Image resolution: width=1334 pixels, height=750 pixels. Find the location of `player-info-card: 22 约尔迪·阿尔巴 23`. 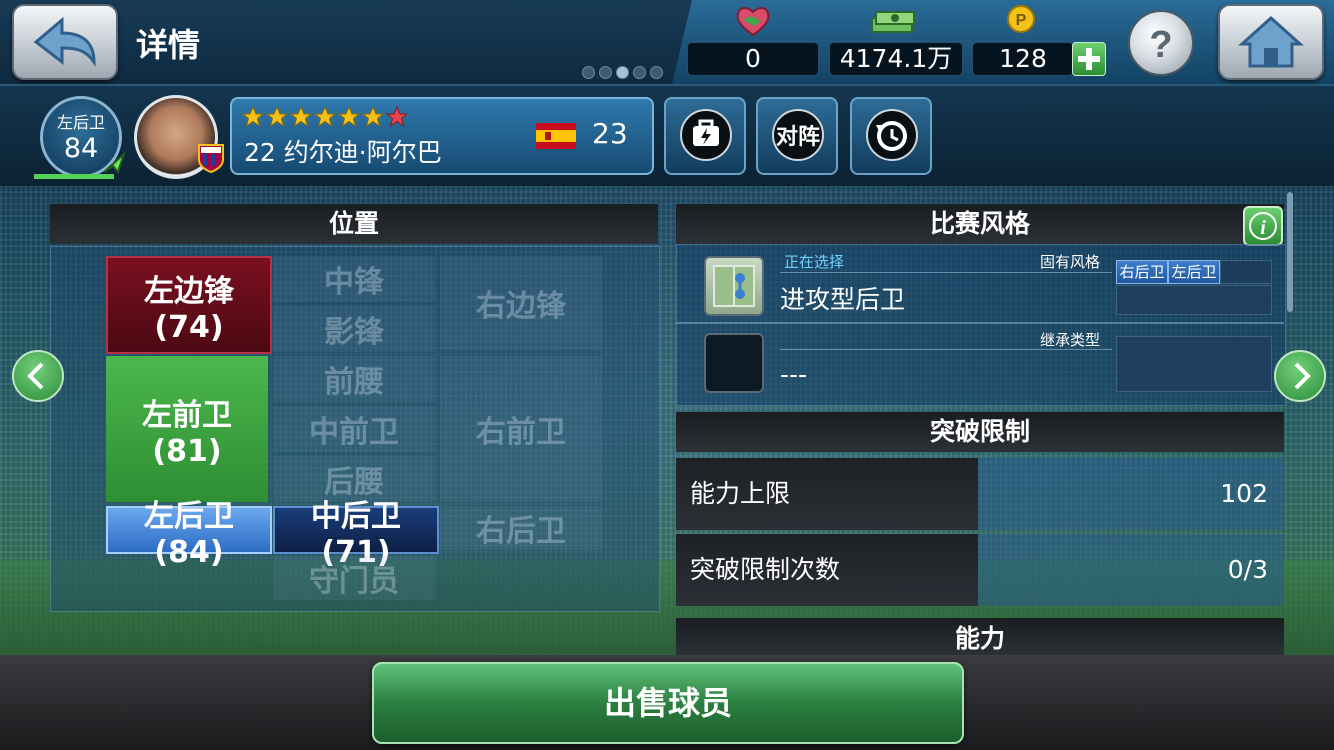

player-info-card: 22 约尔迪·阿尔巴 23 is located at coordinates (442, 136).